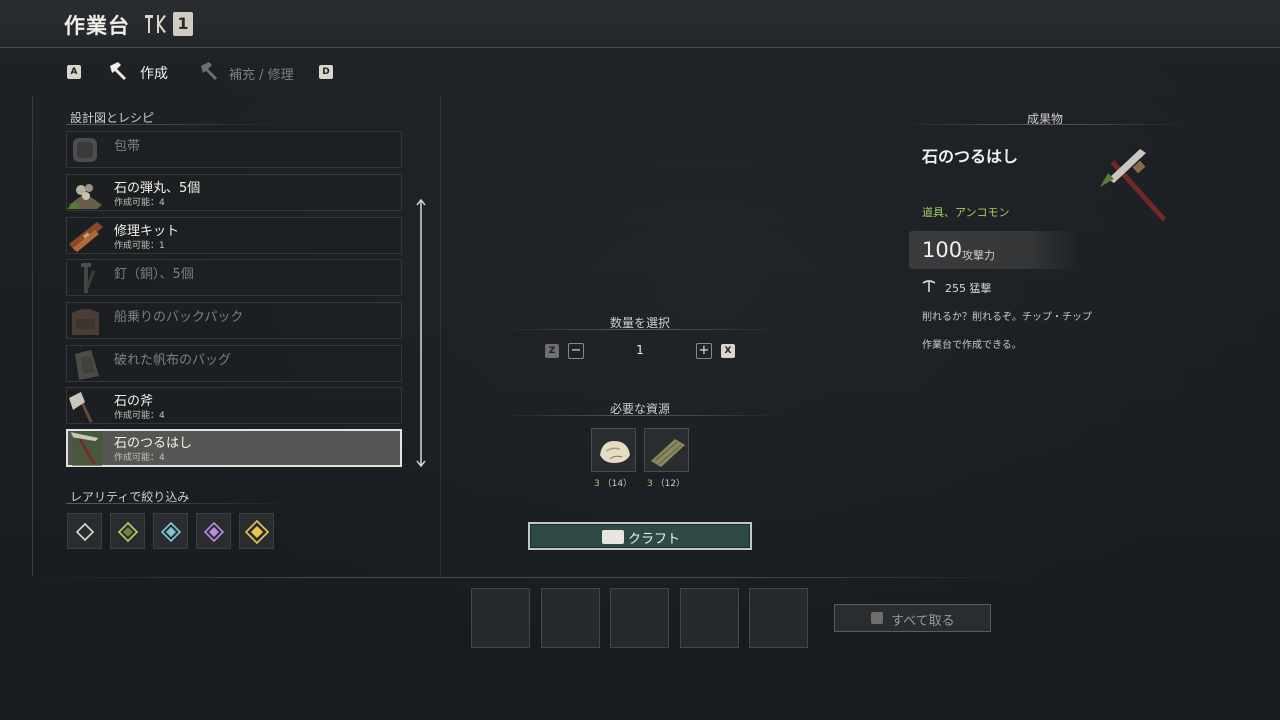 The width and height of the screenshot is (1280, 720). Describe the element at coordinates (640, 329) in the screenshot. I see `quantity-heading-line` at that location.